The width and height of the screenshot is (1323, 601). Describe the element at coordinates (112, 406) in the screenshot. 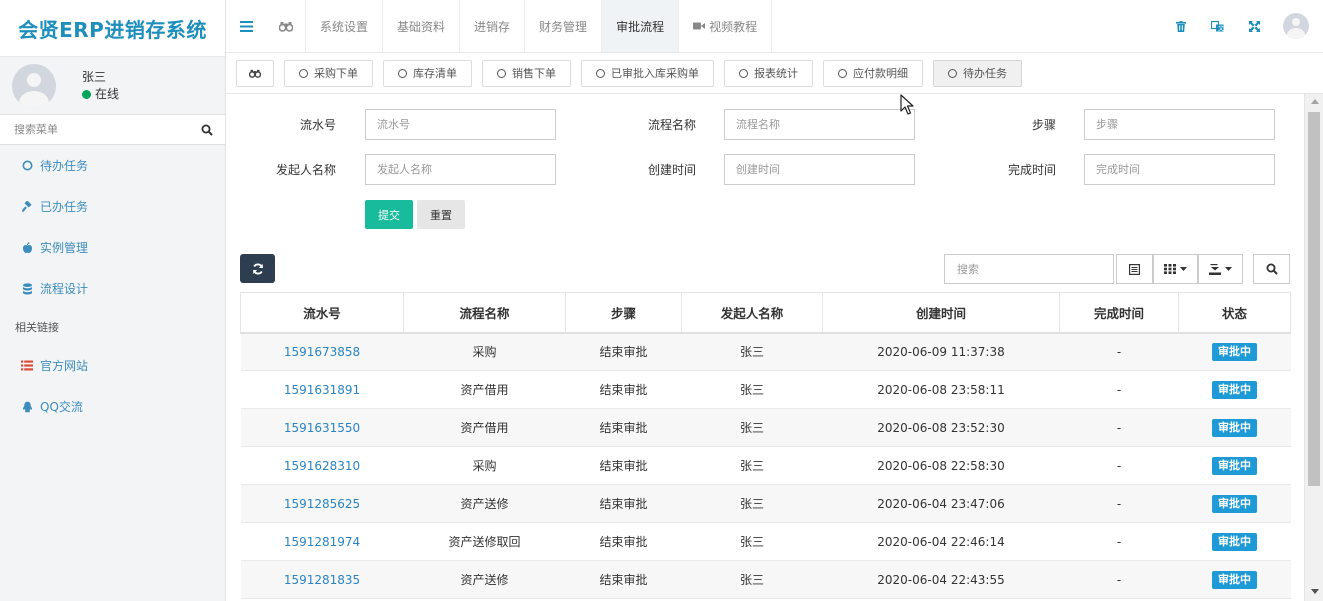

I see `sidebar-link-qq: QQ交流` at that location.